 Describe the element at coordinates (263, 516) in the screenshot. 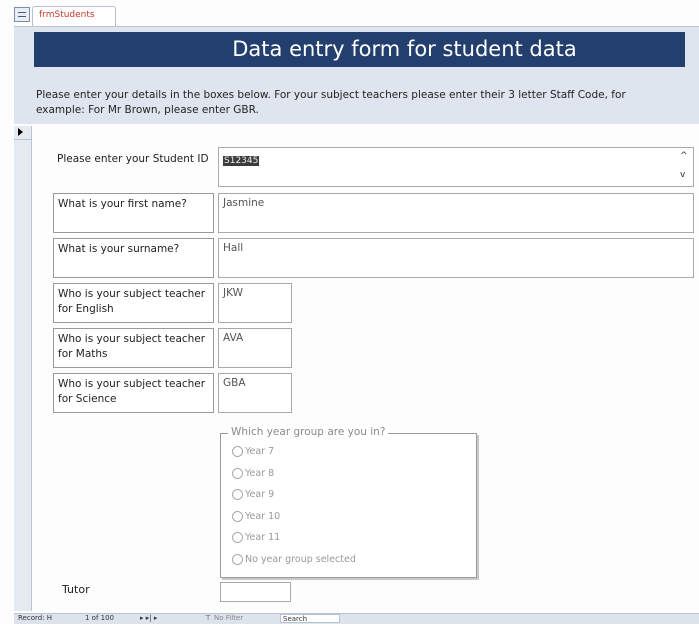

I see `option-label: Year 10` at that location.